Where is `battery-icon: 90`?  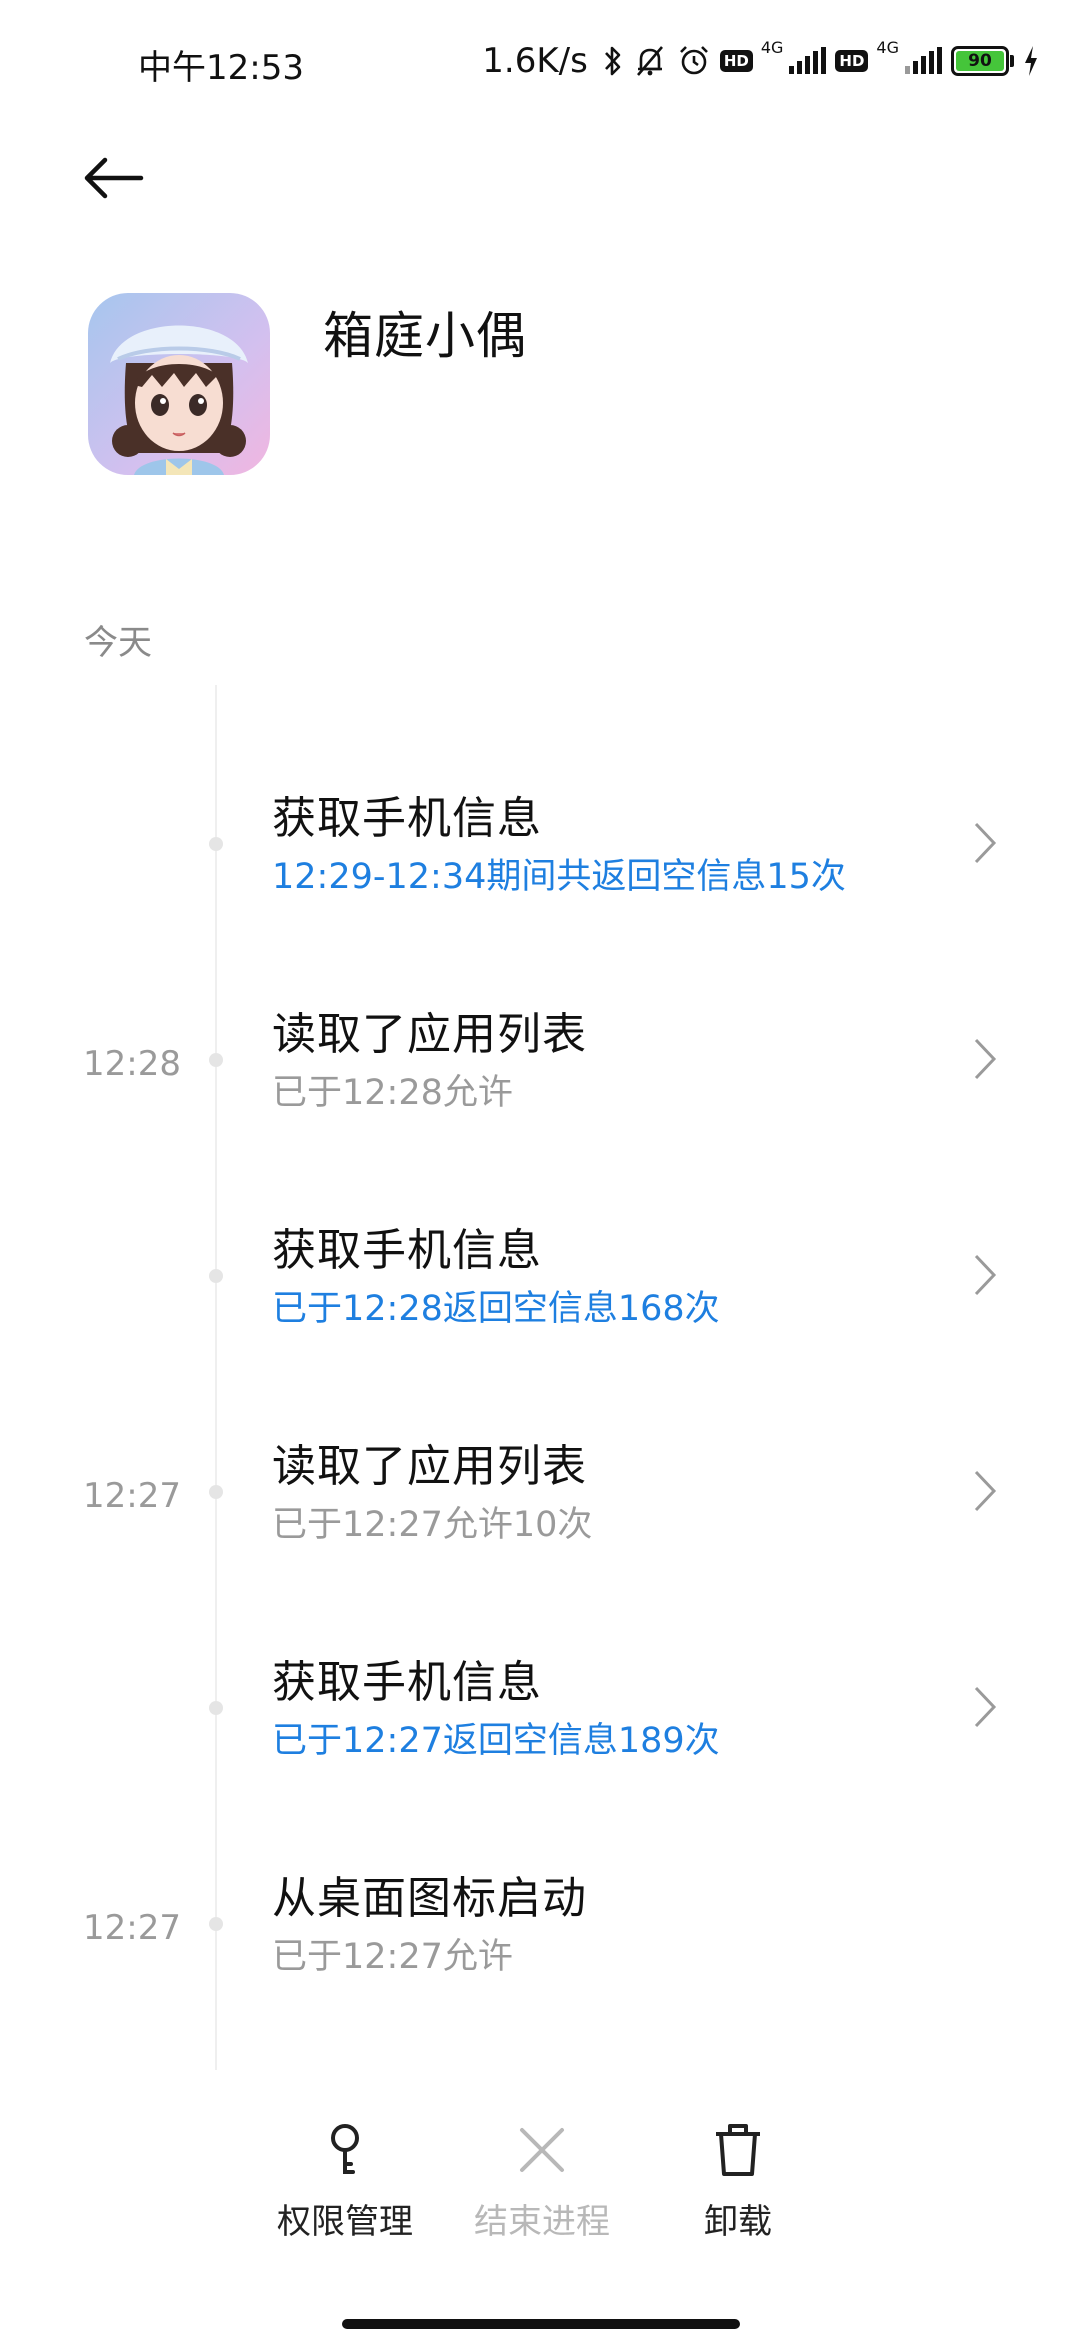
battery-icon: 90 is located at coordinates (982, 61).